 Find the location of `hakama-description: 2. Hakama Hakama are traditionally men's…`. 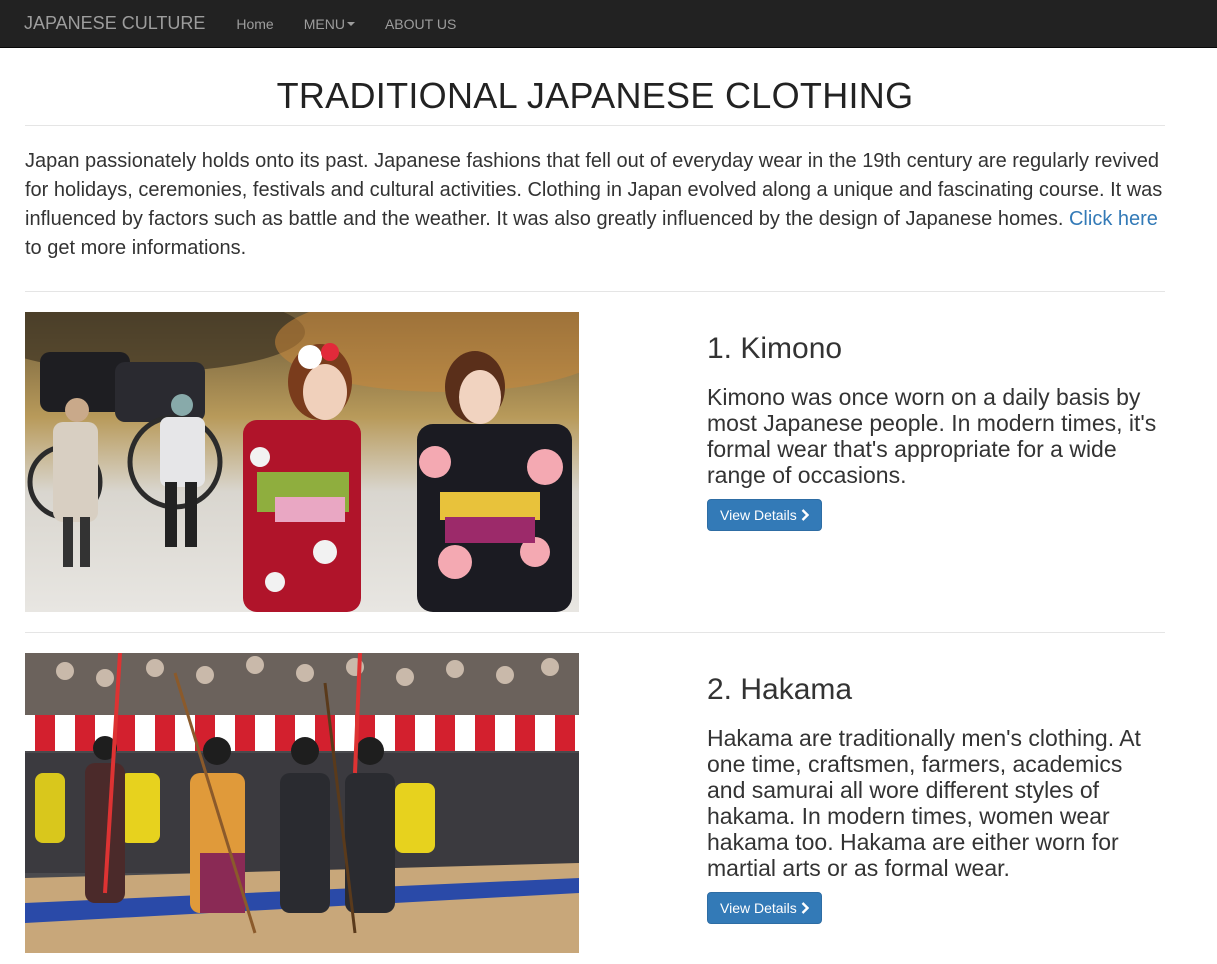

hakama-description: 2. Hakama Hakama are traditionally men's… is located at coordinates (937, 798).